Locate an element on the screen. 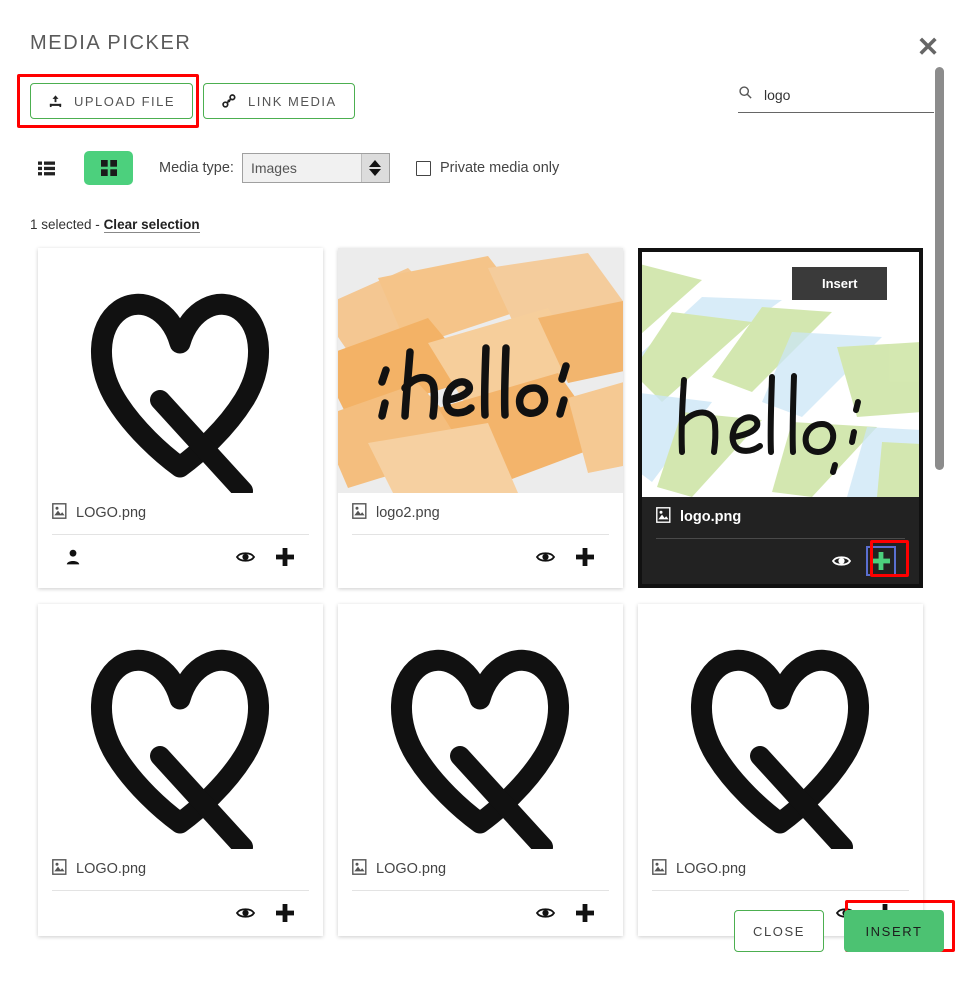  media-meta: logo.png is located at coordinates (780, 540).